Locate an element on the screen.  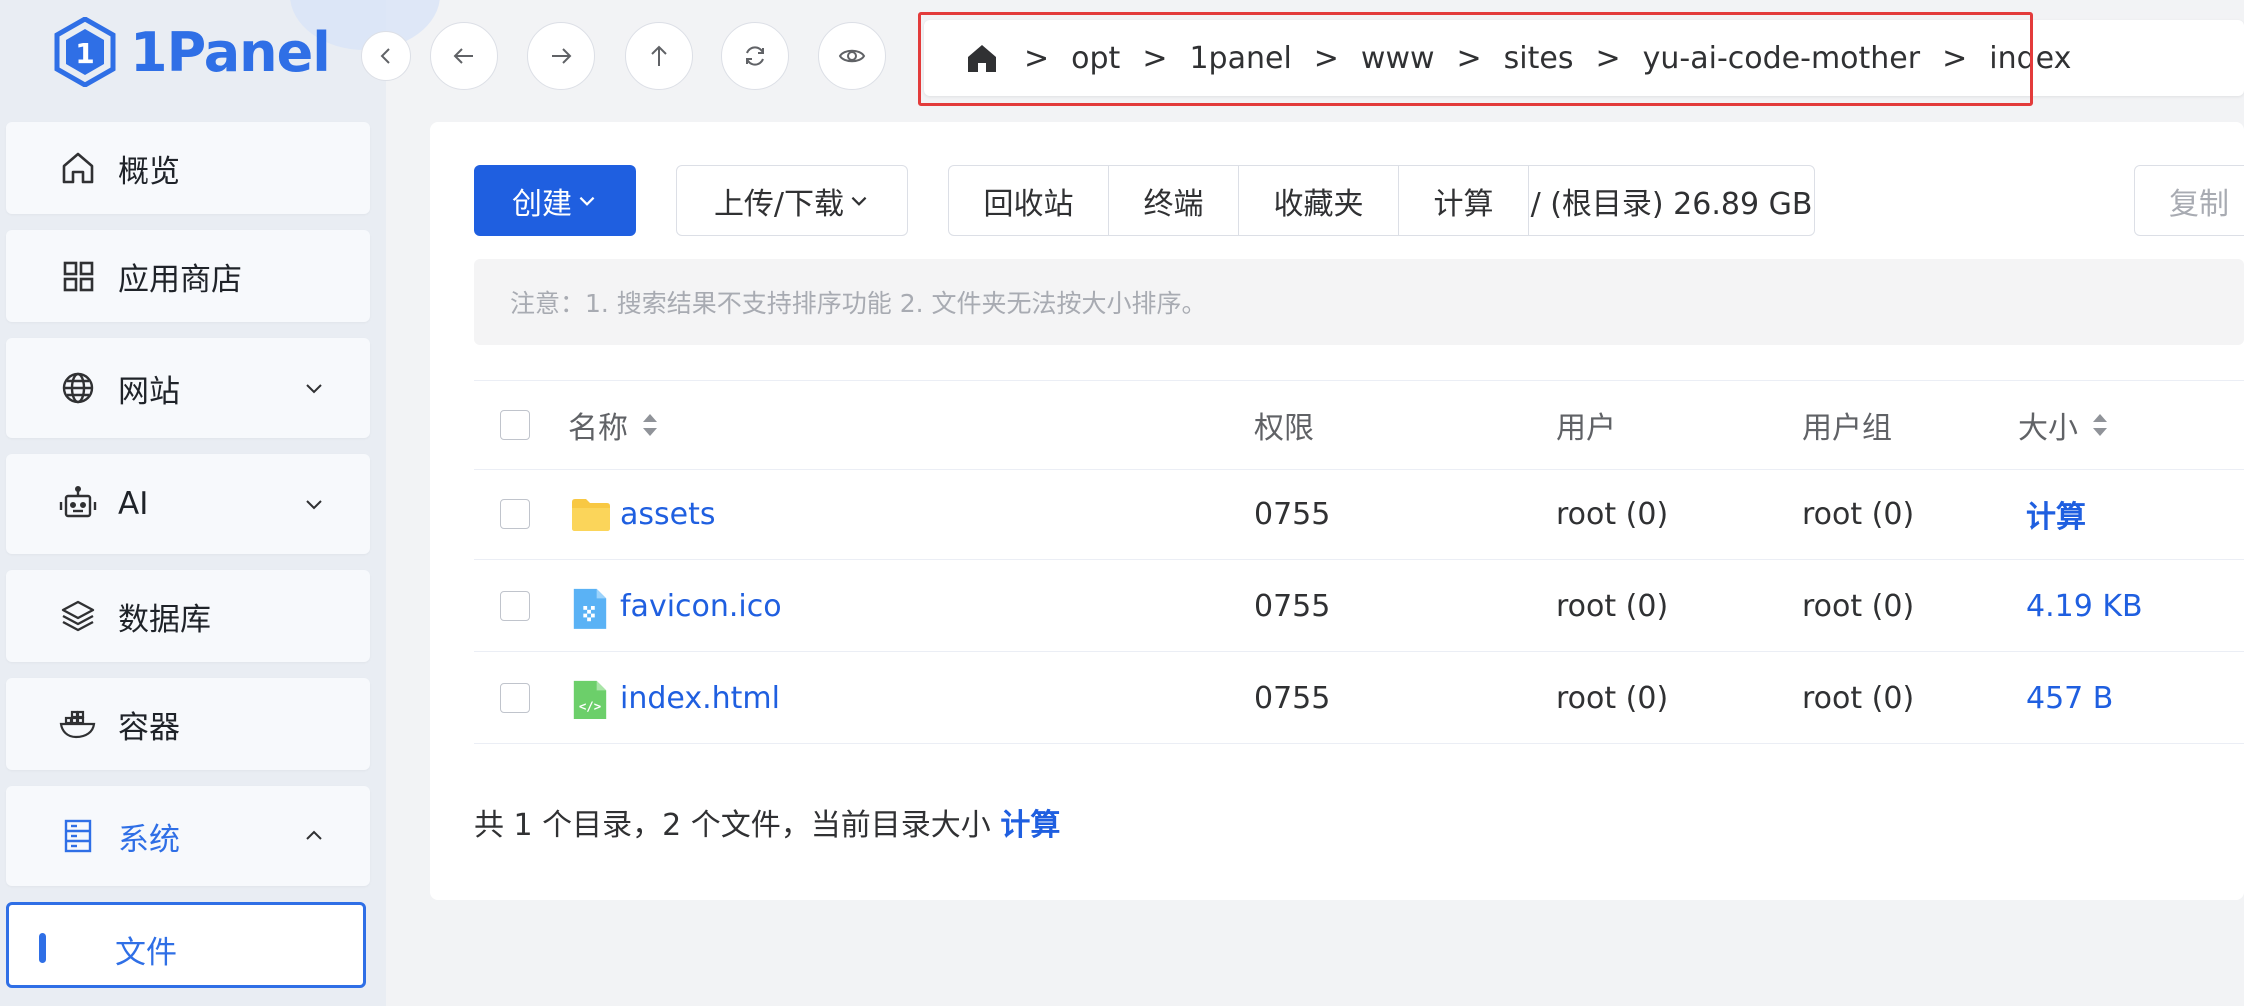
arrow-left-icon is located at coordinates (463, 56).